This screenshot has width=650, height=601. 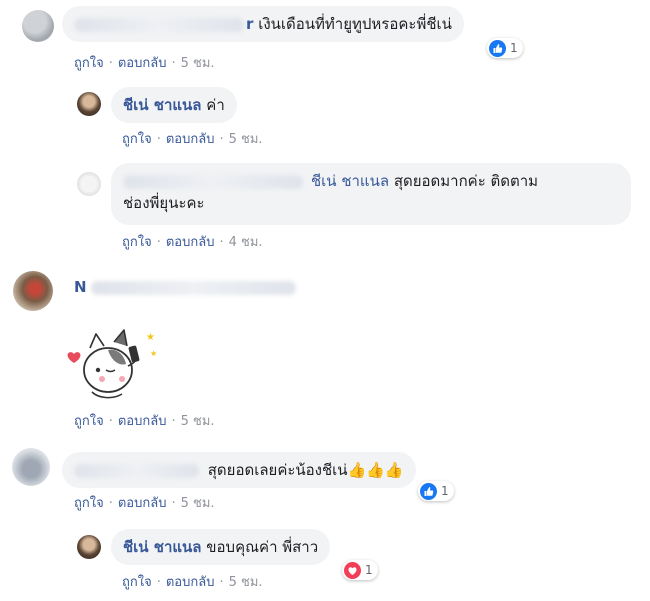 I want to click on heart-icon, so click(x=352, y=570).